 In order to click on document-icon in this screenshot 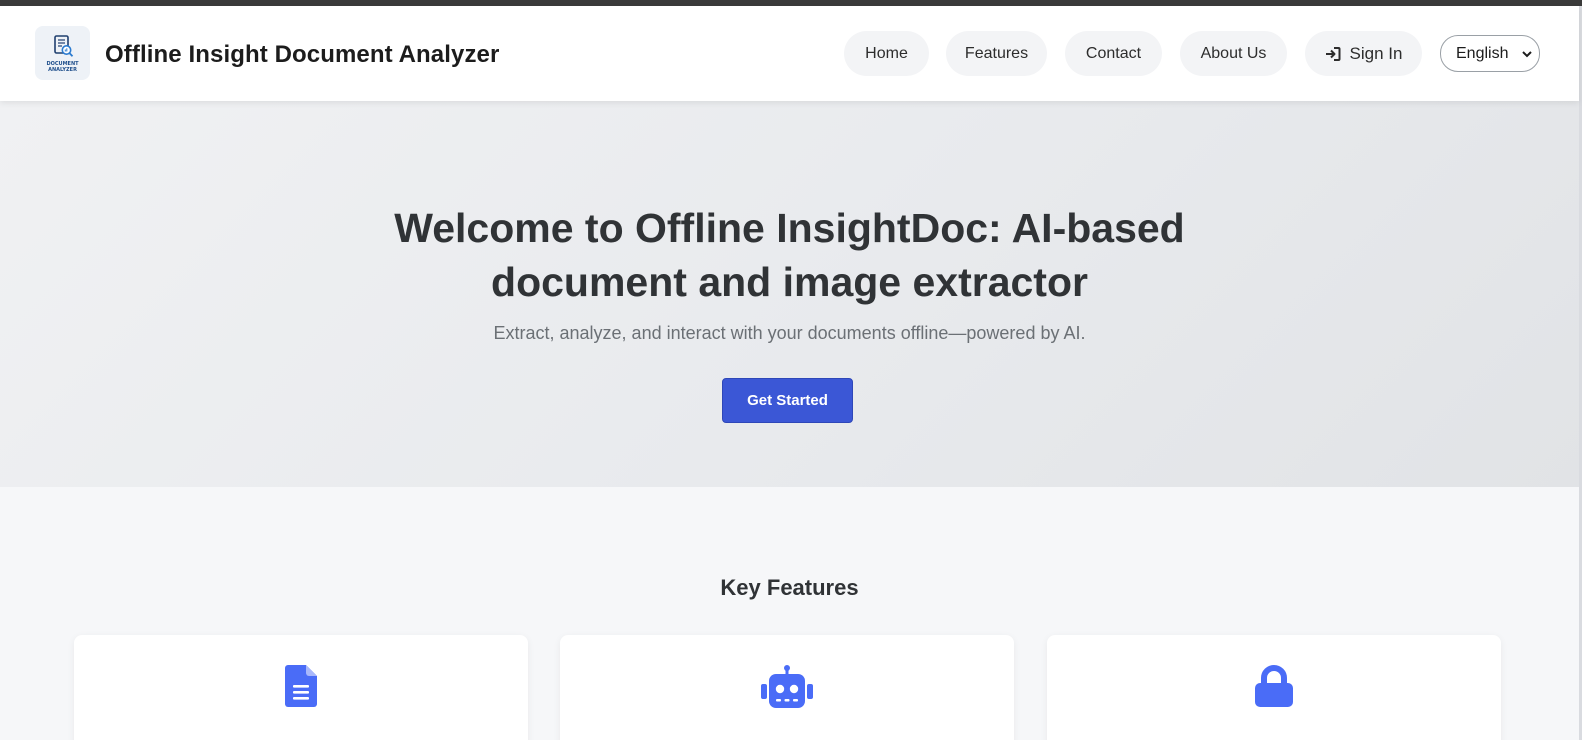, I will do `click(301, 686)`.